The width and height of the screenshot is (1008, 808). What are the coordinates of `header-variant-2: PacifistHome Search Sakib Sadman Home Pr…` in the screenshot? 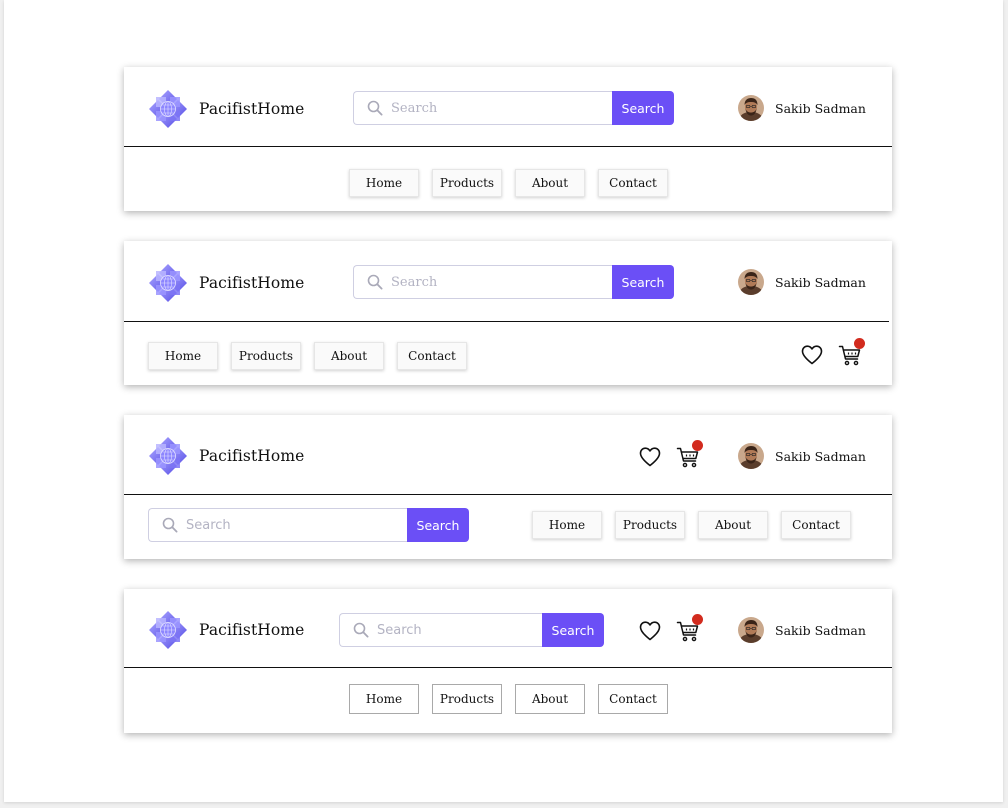 It's located at (508, 313).